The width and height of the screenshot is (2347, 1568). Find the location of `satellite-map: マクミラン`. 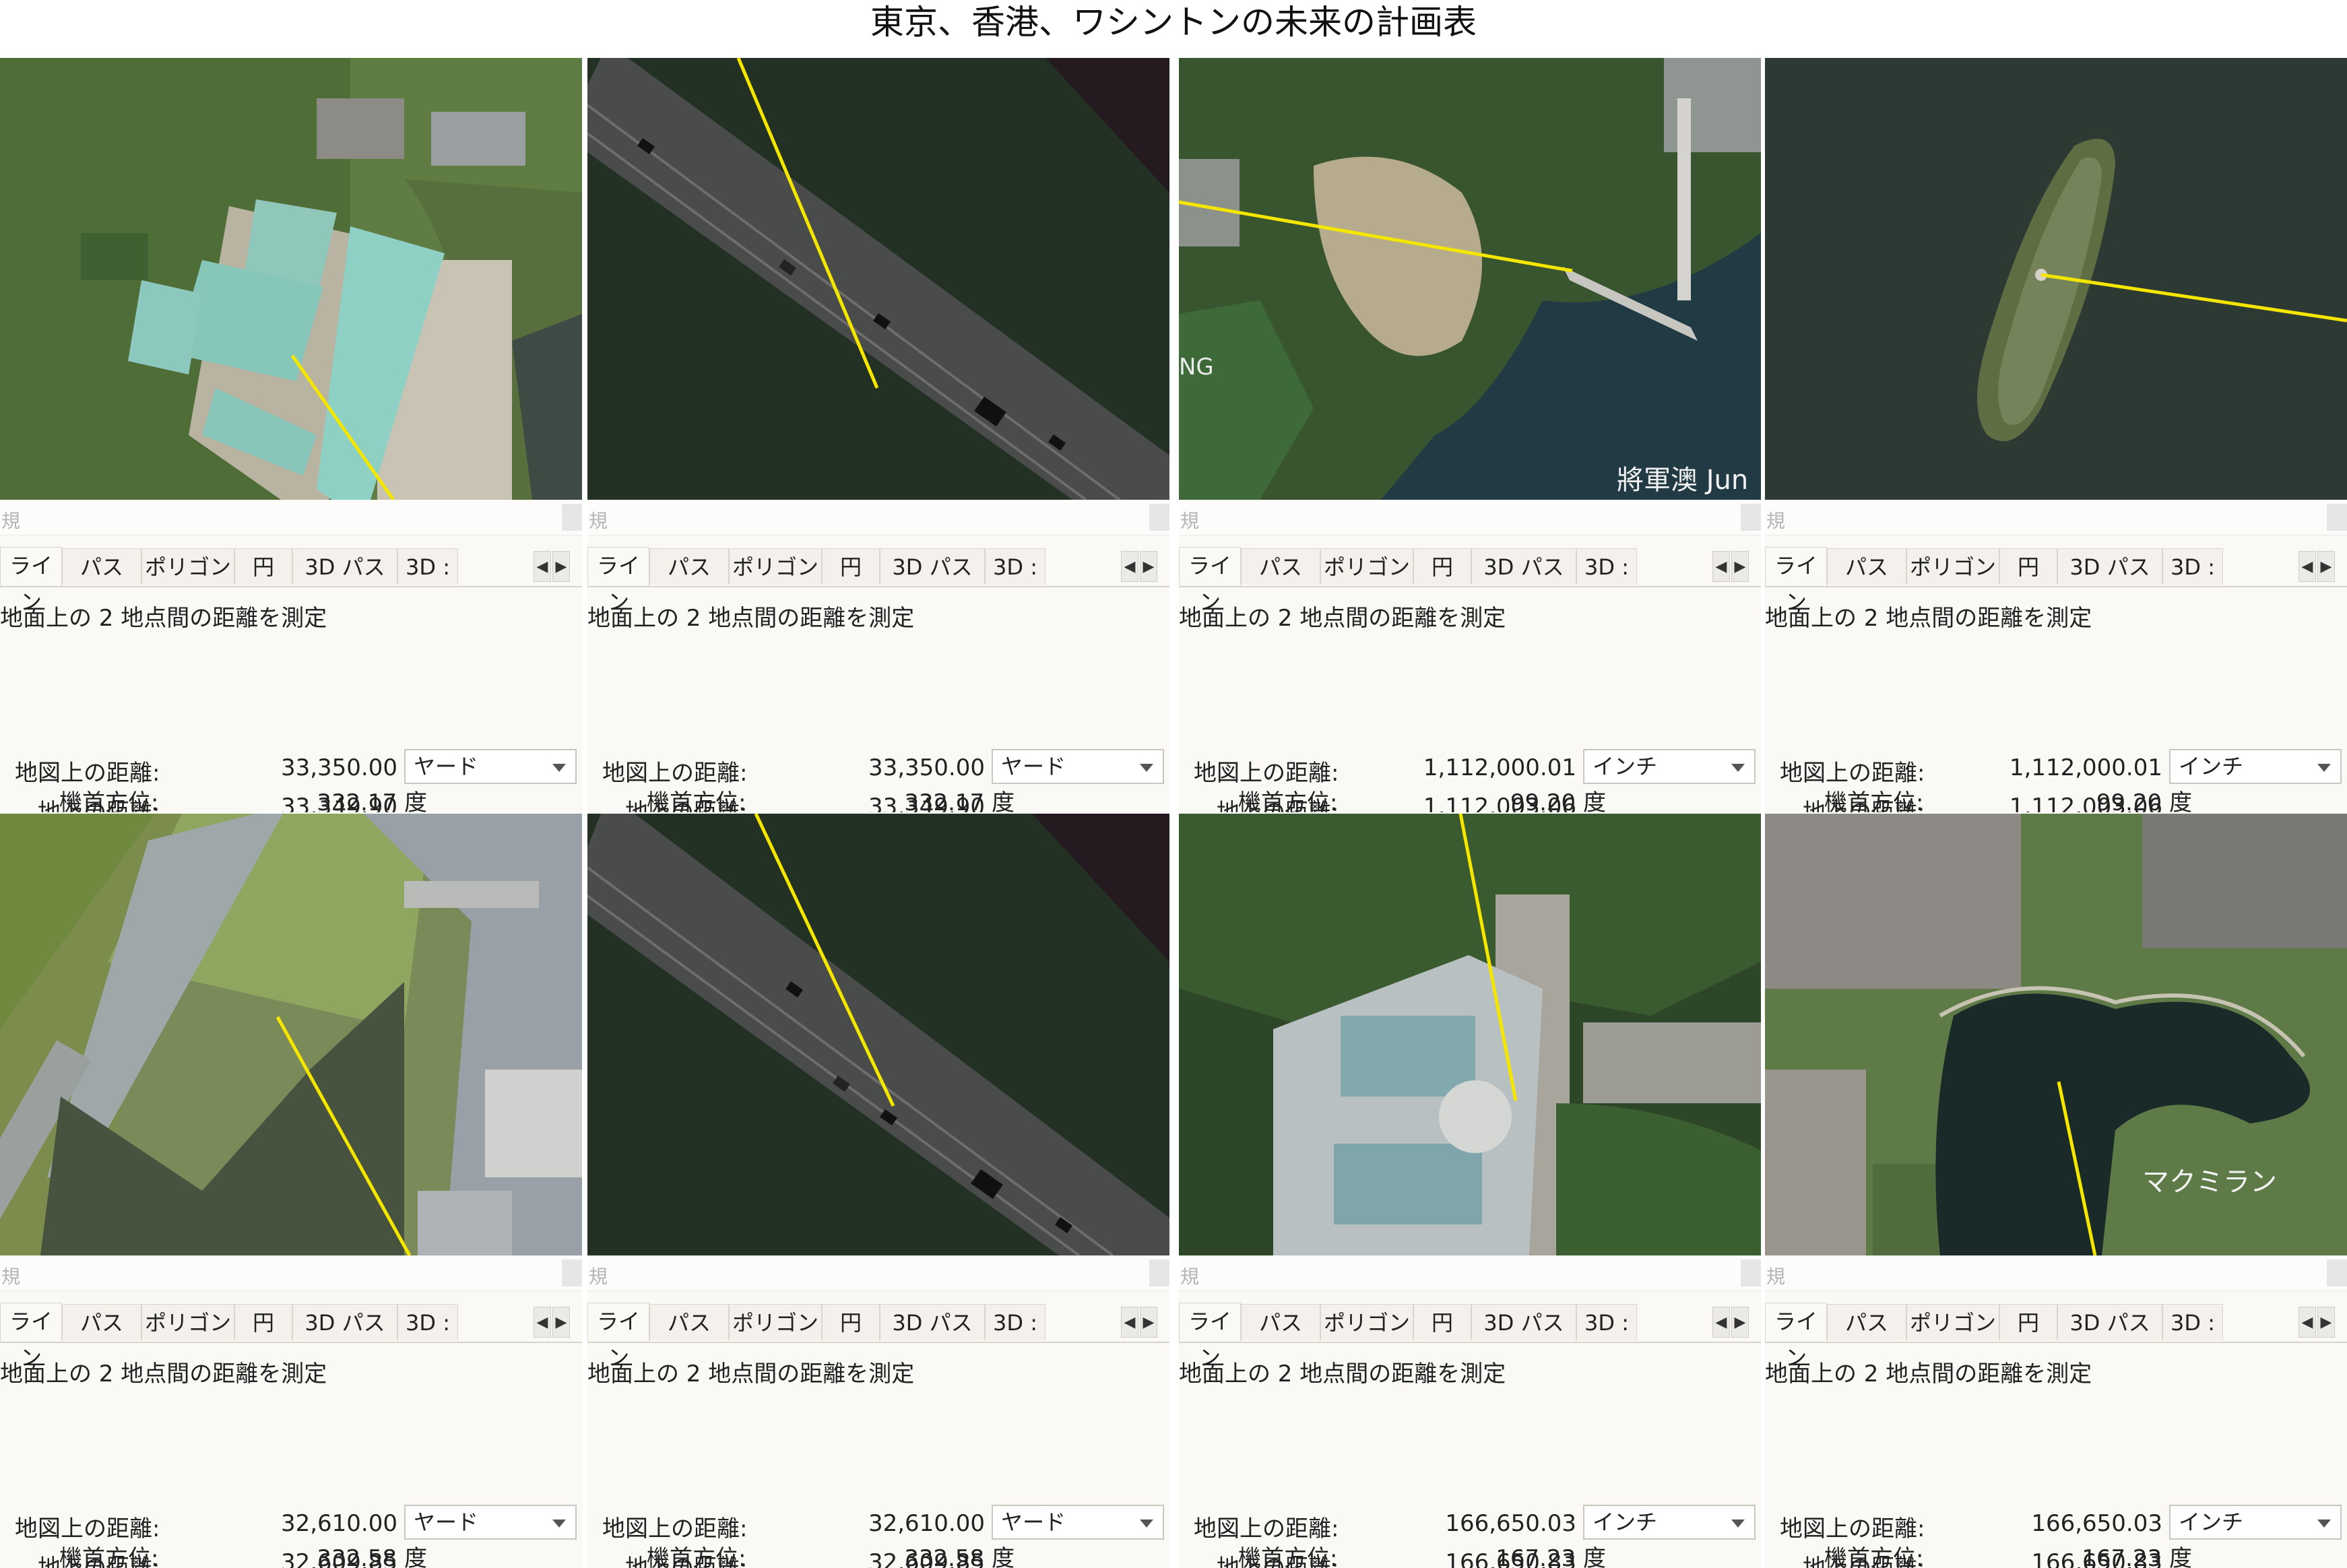

satellite-map: マクミラン is located at coordinates (2056, 1034).